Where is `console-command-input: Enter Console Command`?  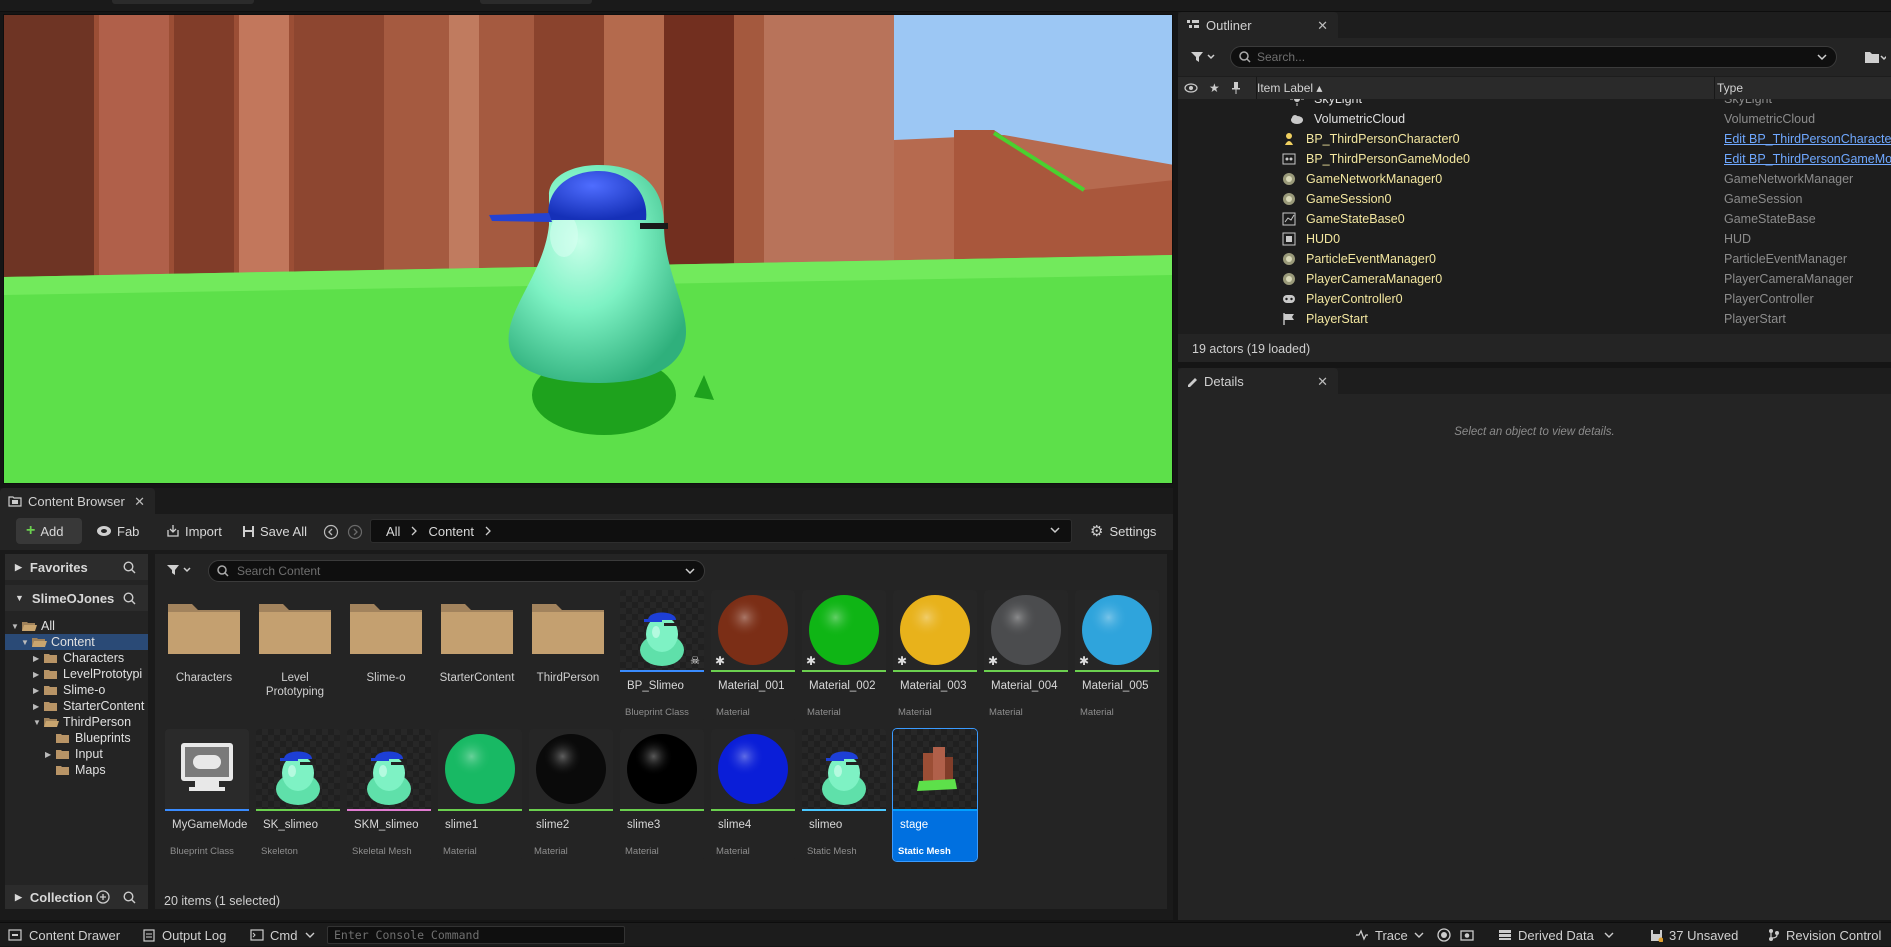
console-command-input: Enter Console Command is located at coordinates (476, 935).